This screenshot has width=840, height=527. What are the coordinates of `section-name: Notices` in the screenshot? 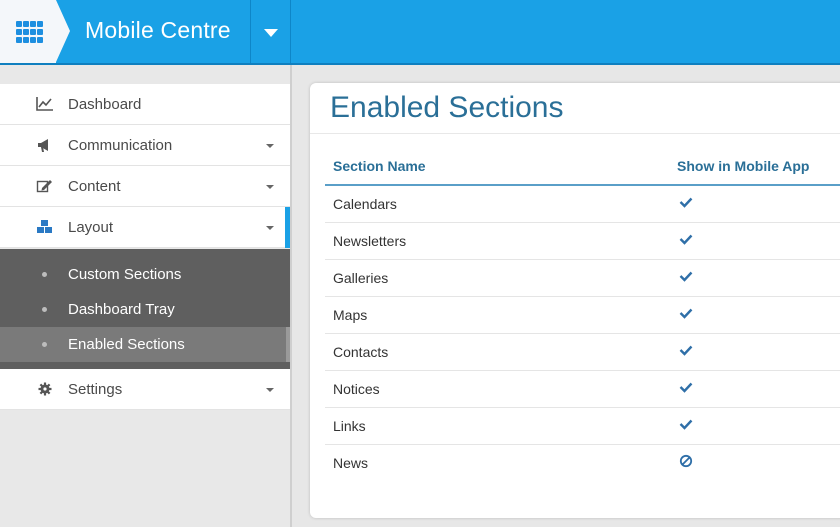 It's located at (356, 389).